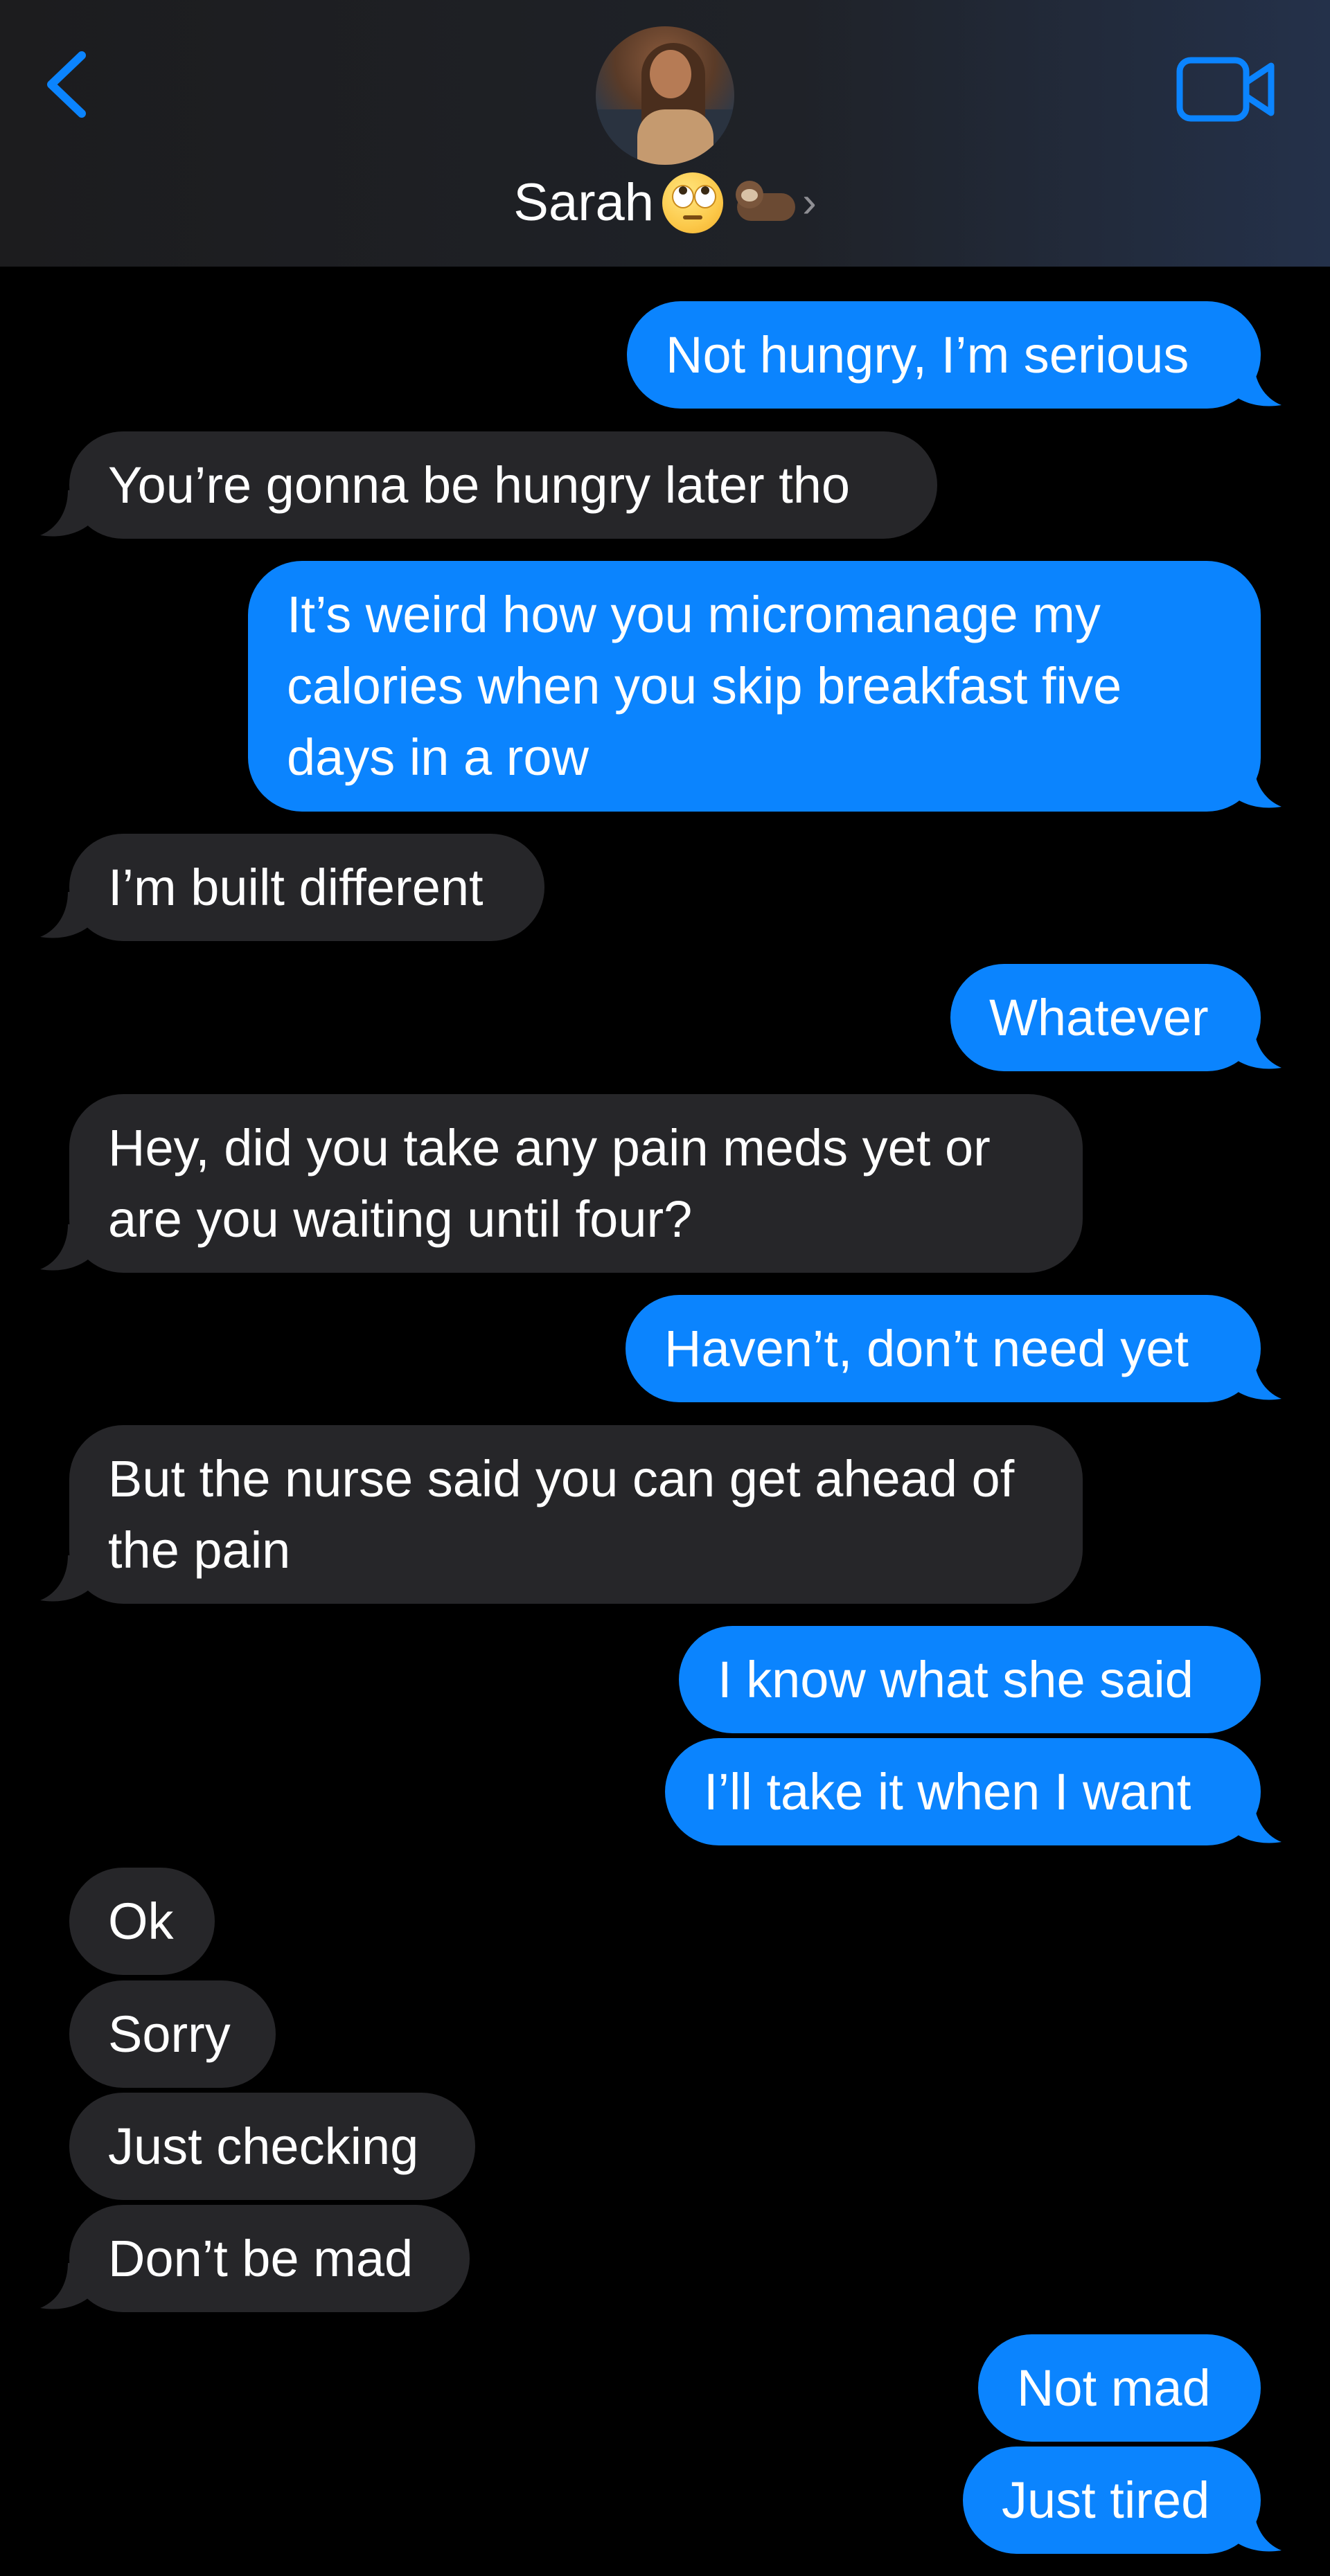 This screenshot has width=1330, height=2576. What do you see at coordinates (765, 203) in the screenshot?
I see `otter-icon` at bounding box center [765, 203].